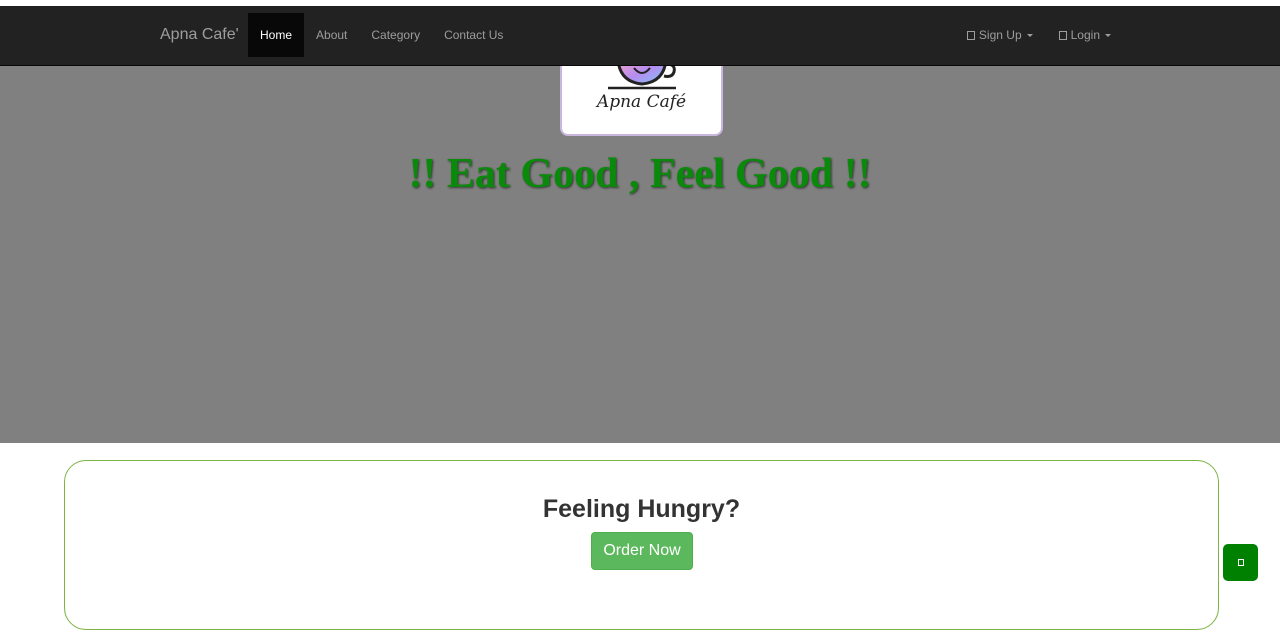 The image size is (1280, 630). I want to click on signup-dropdown: Sign Up, so click(1000, 35).